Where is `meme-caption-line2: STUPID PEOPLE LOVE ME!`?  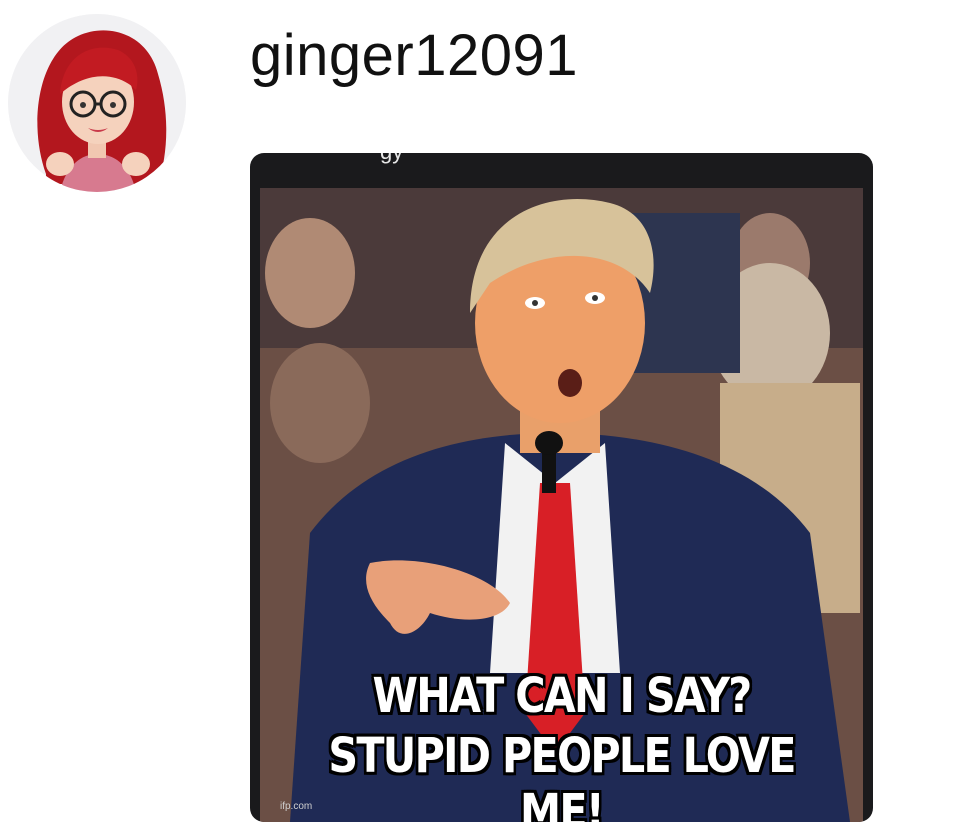 meme-caption-line2: STUPID PEOPLE LOVE ME! is located at coordinates (562, 775).